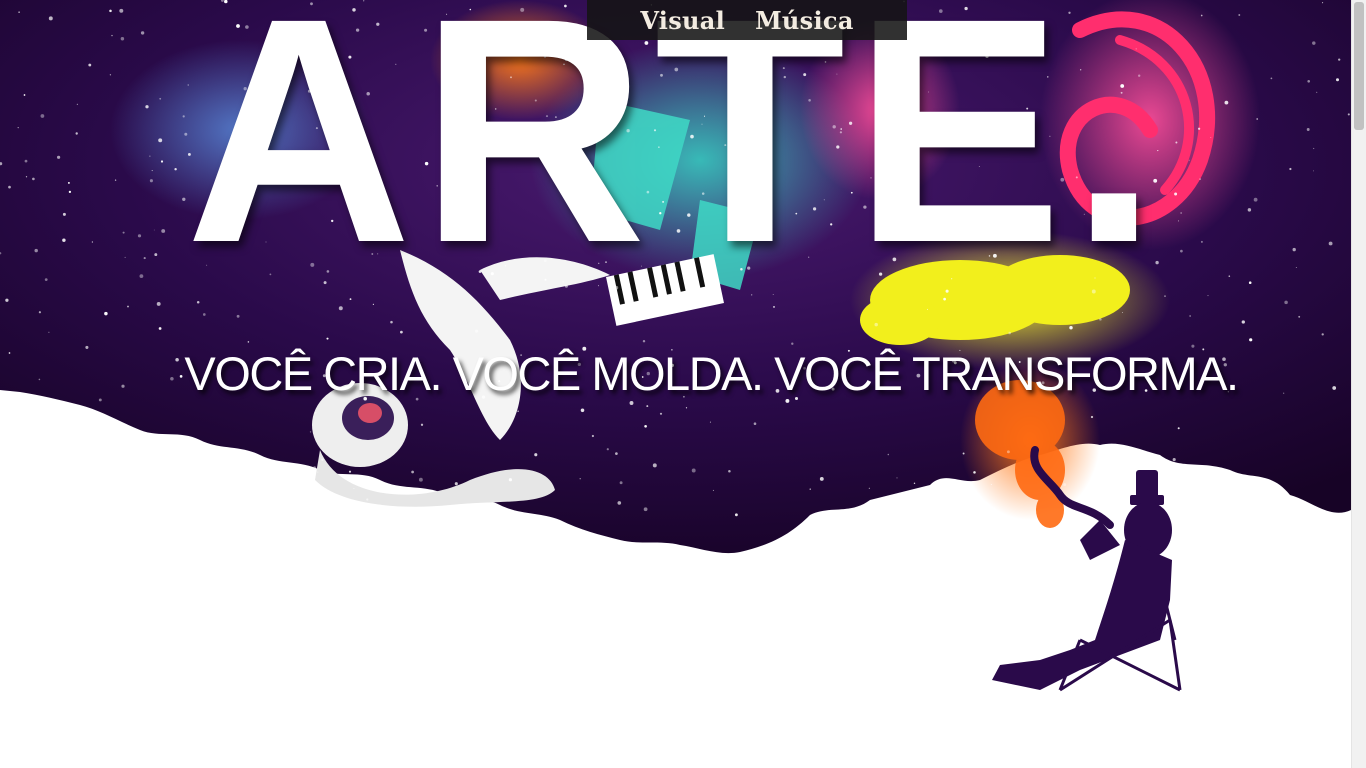 This screenshot has height=768, width=1366. Describe the element at coordinates (682, 20) in the screenshot. I see `nav-item-visual: Visual` at that location.